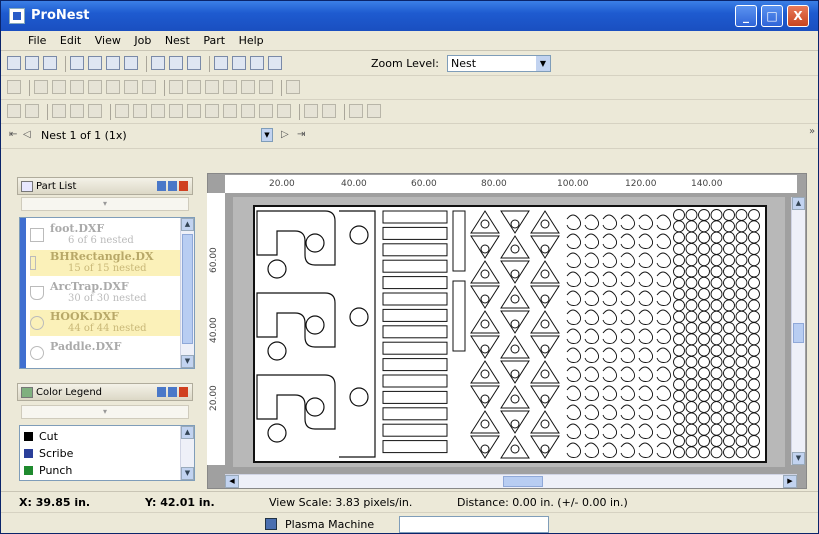 The height and width of the screenshot is (534, 819). Describe the element at coordinates (41, 87) in the screenshot. I see `part-add-icon` at that location.